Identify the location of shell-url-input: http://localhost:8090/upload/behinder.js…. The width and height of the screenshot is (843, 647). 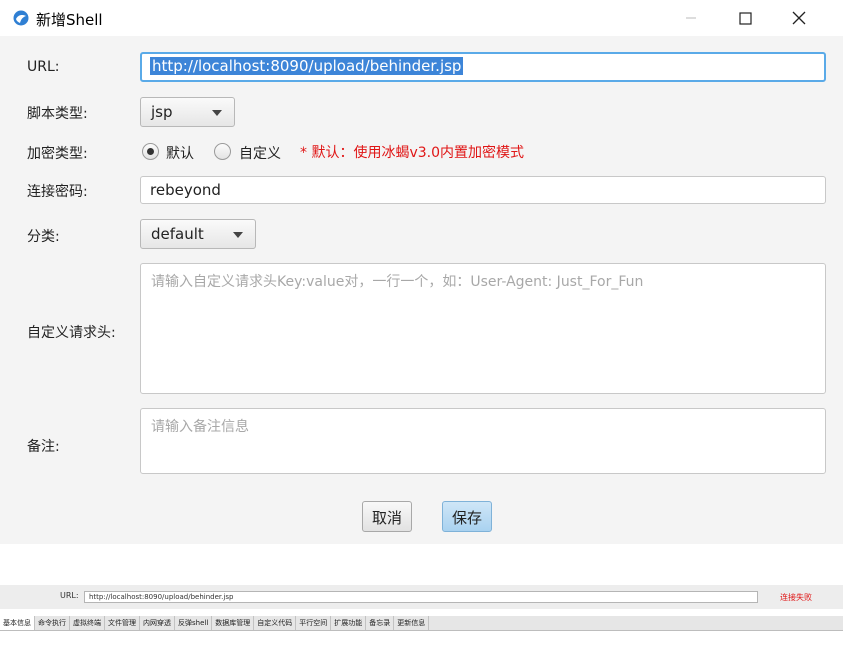
(421, 597).